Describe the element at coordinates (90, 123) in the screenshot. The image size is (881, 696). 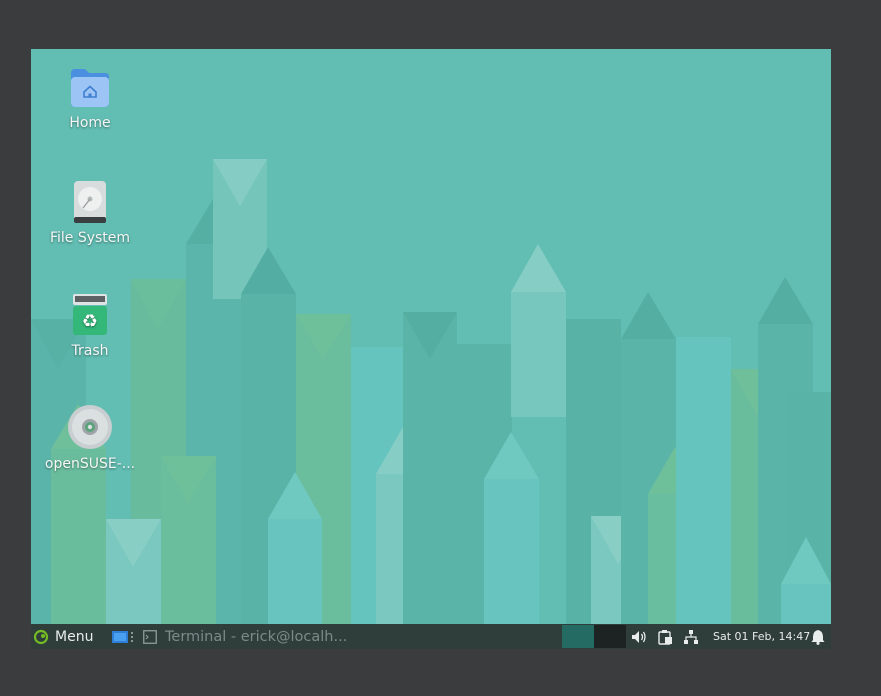
I see `desktop-icon-label: Home` at that location.